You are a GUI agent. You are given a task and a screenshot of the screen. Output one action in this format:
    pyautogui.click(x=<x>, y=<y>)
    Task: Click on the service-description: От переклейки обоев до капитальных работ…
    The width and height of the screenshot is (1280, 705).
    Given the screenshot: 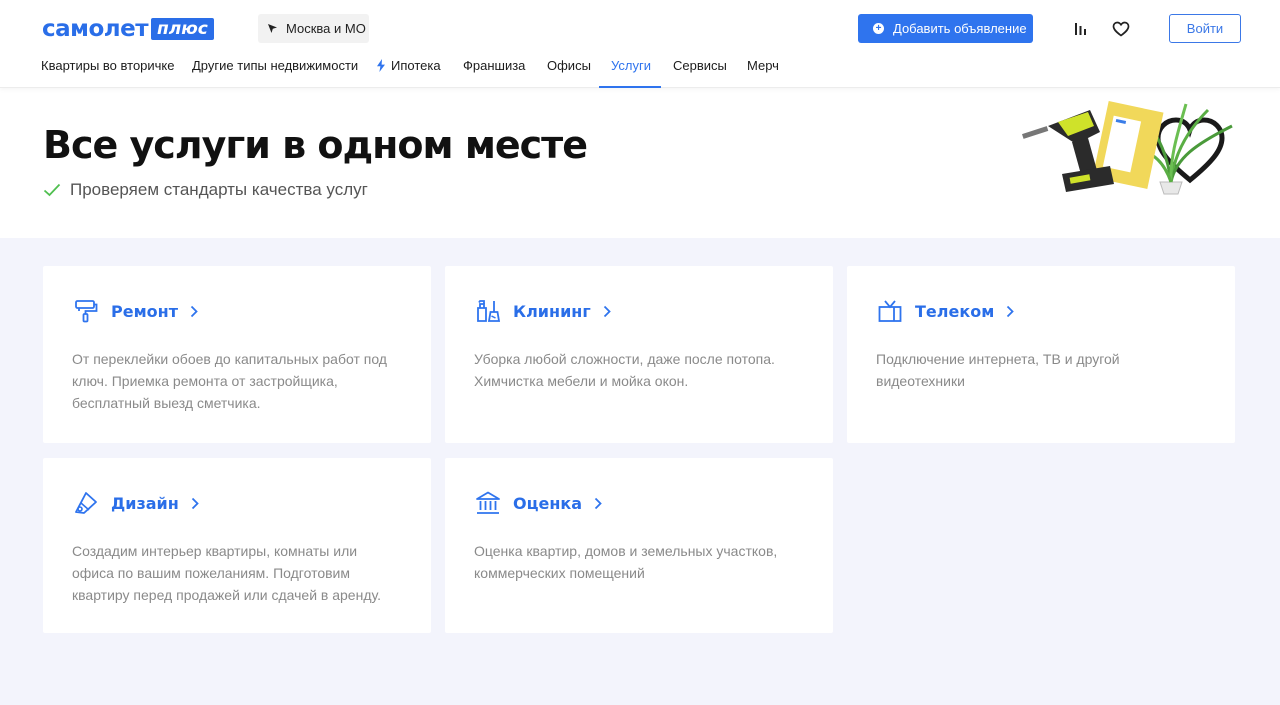 What is the action you would take?
    pyautogui.click(x=229, y=381)
    